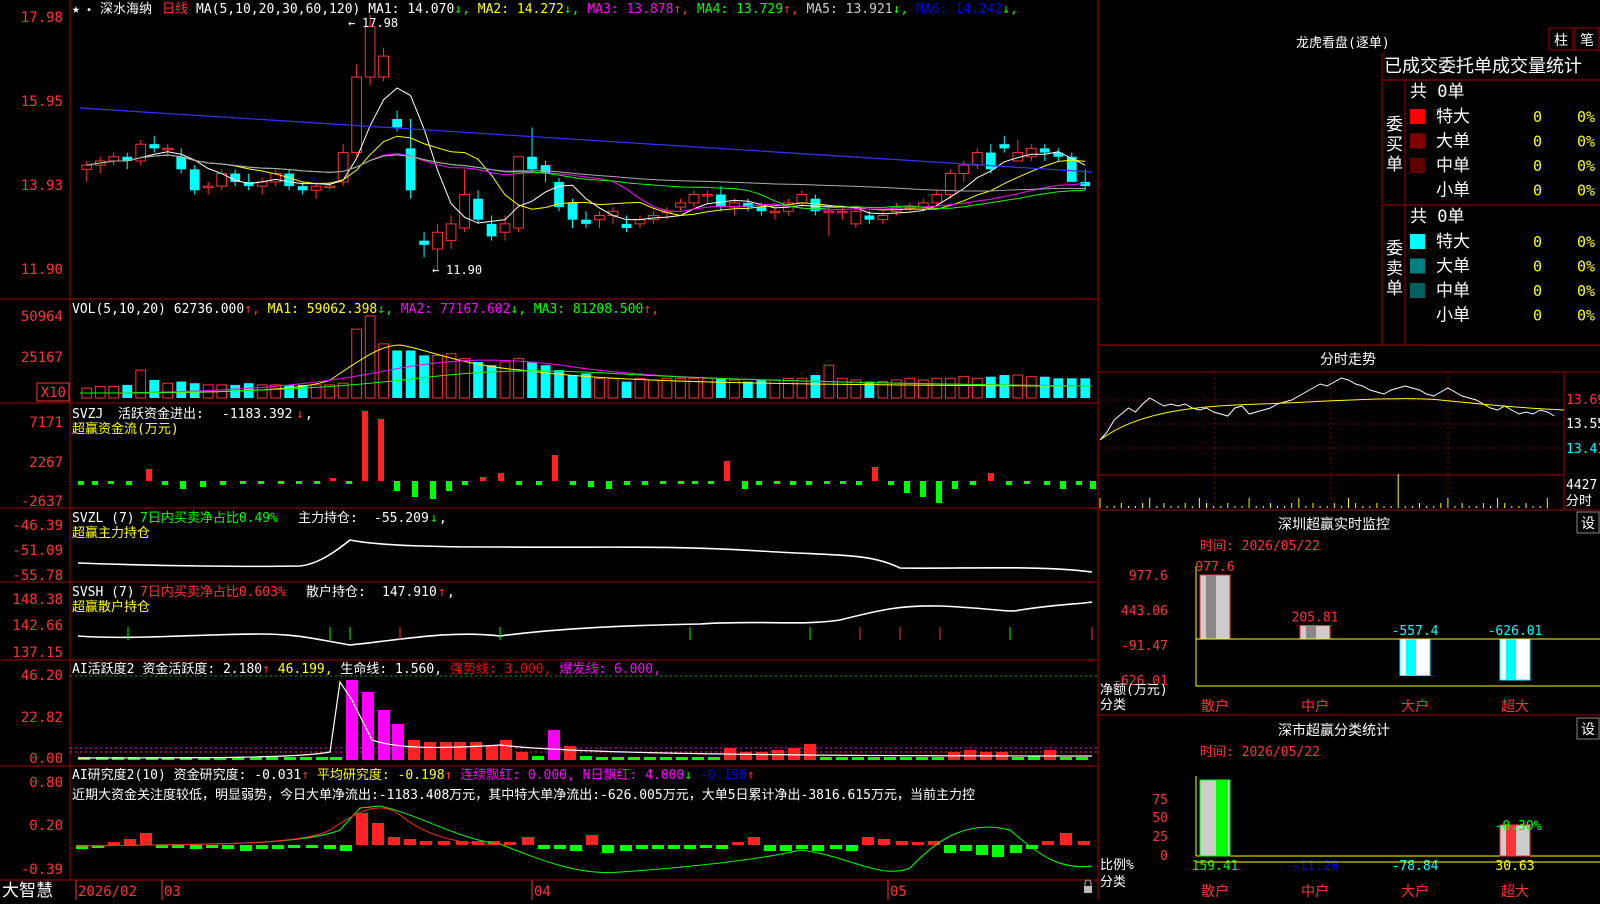 The image size is (1600, 904). What do you see at coordinates (442, 592) in the screenshot?
I see `svsh-arrow: ↑` at bounding box center [442, 592].